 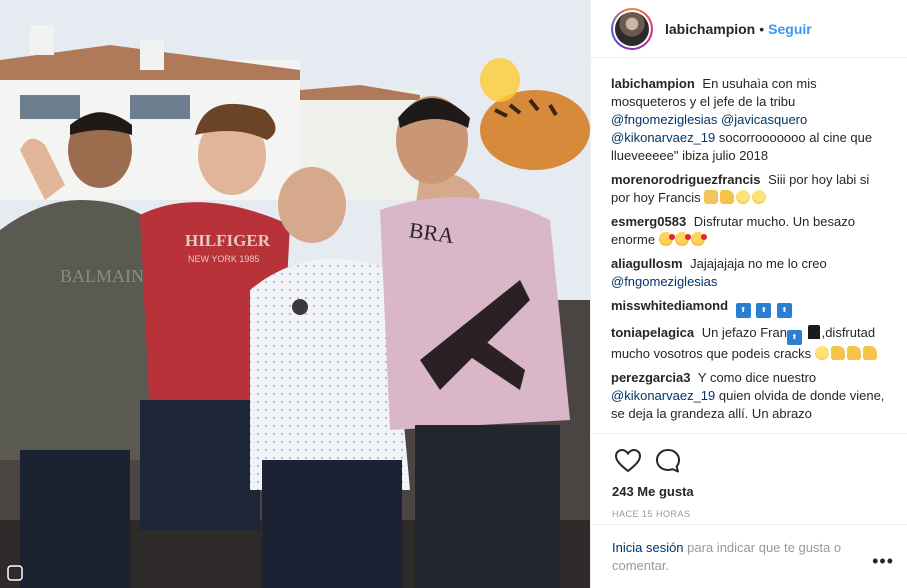 What do you see at coordinates (757, 377) in the screenshot?
I see `comment-text: Y como dice nuestro` at bounding box center [757, 377].